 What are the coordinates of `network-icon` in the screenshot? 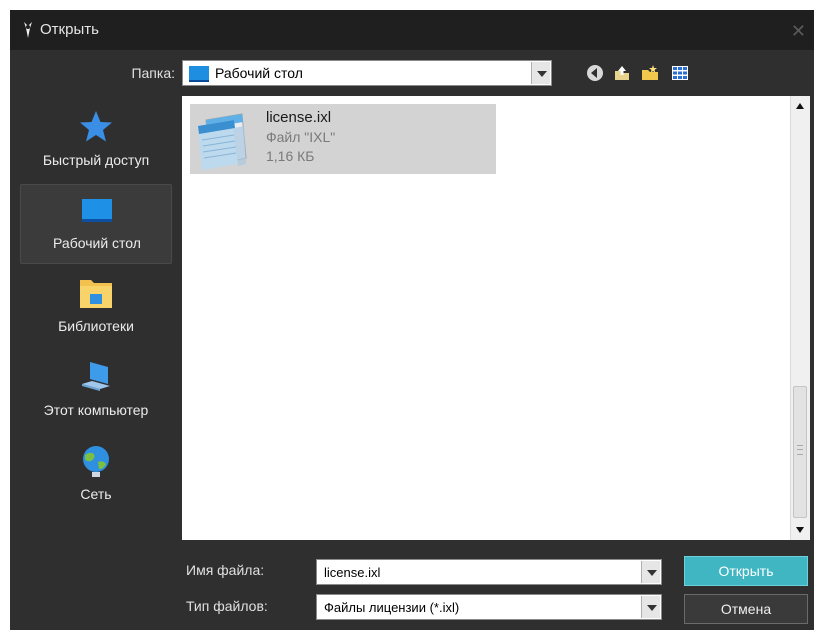 It's located at (96, 461).